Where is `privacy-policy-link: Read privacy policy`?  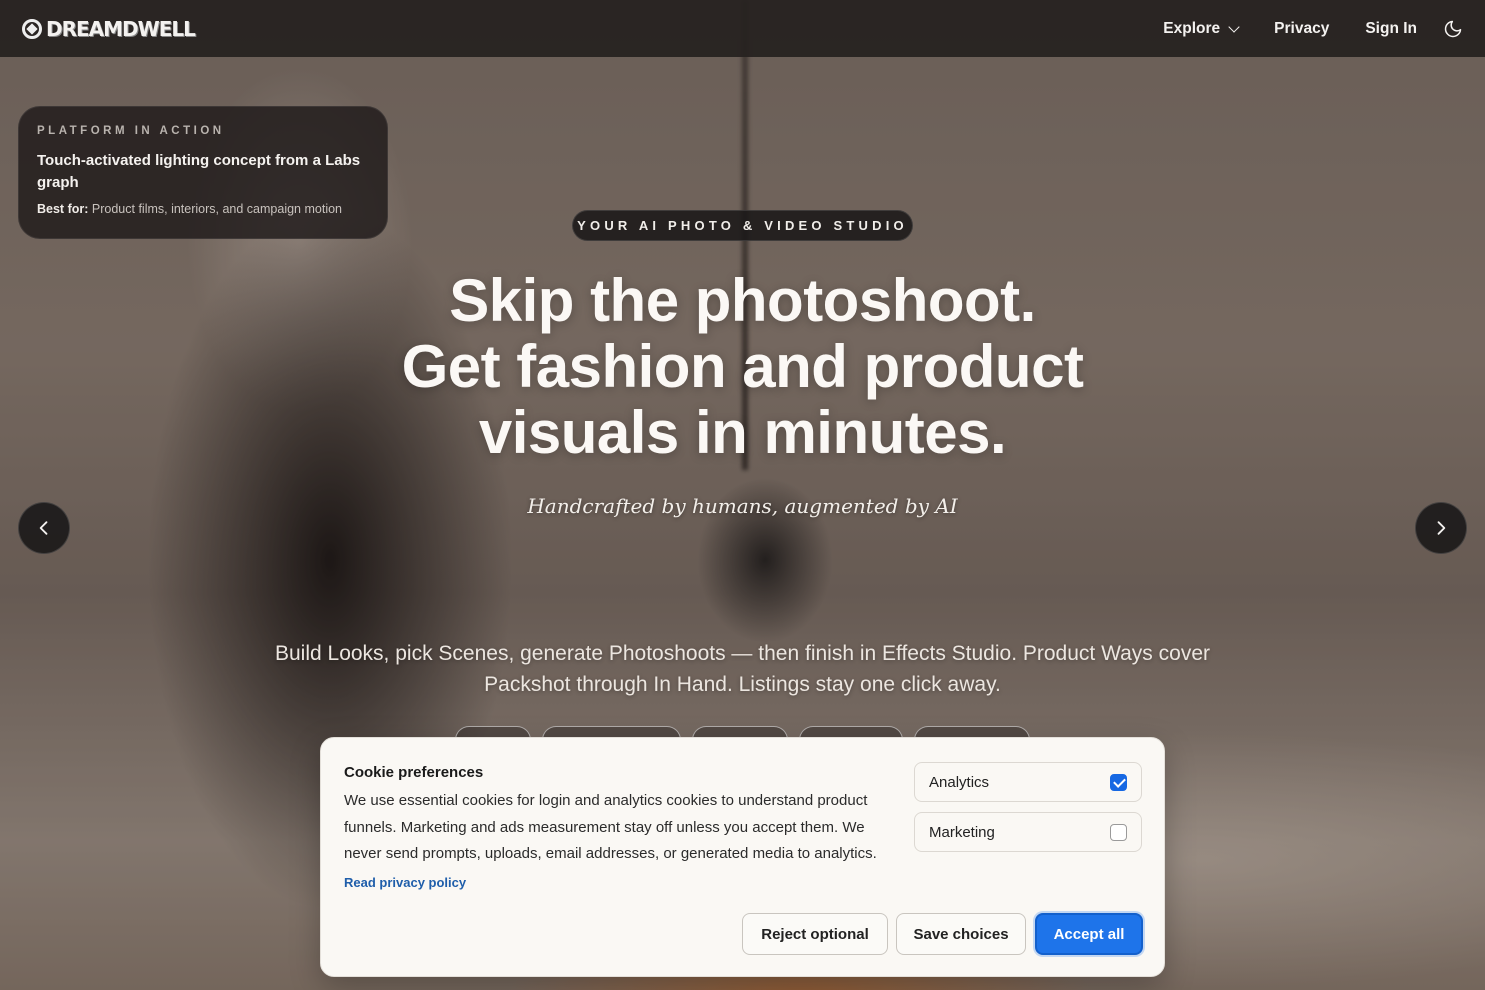 privacy-policy-link: Read privacy policy is located at coordinates (405, 882).